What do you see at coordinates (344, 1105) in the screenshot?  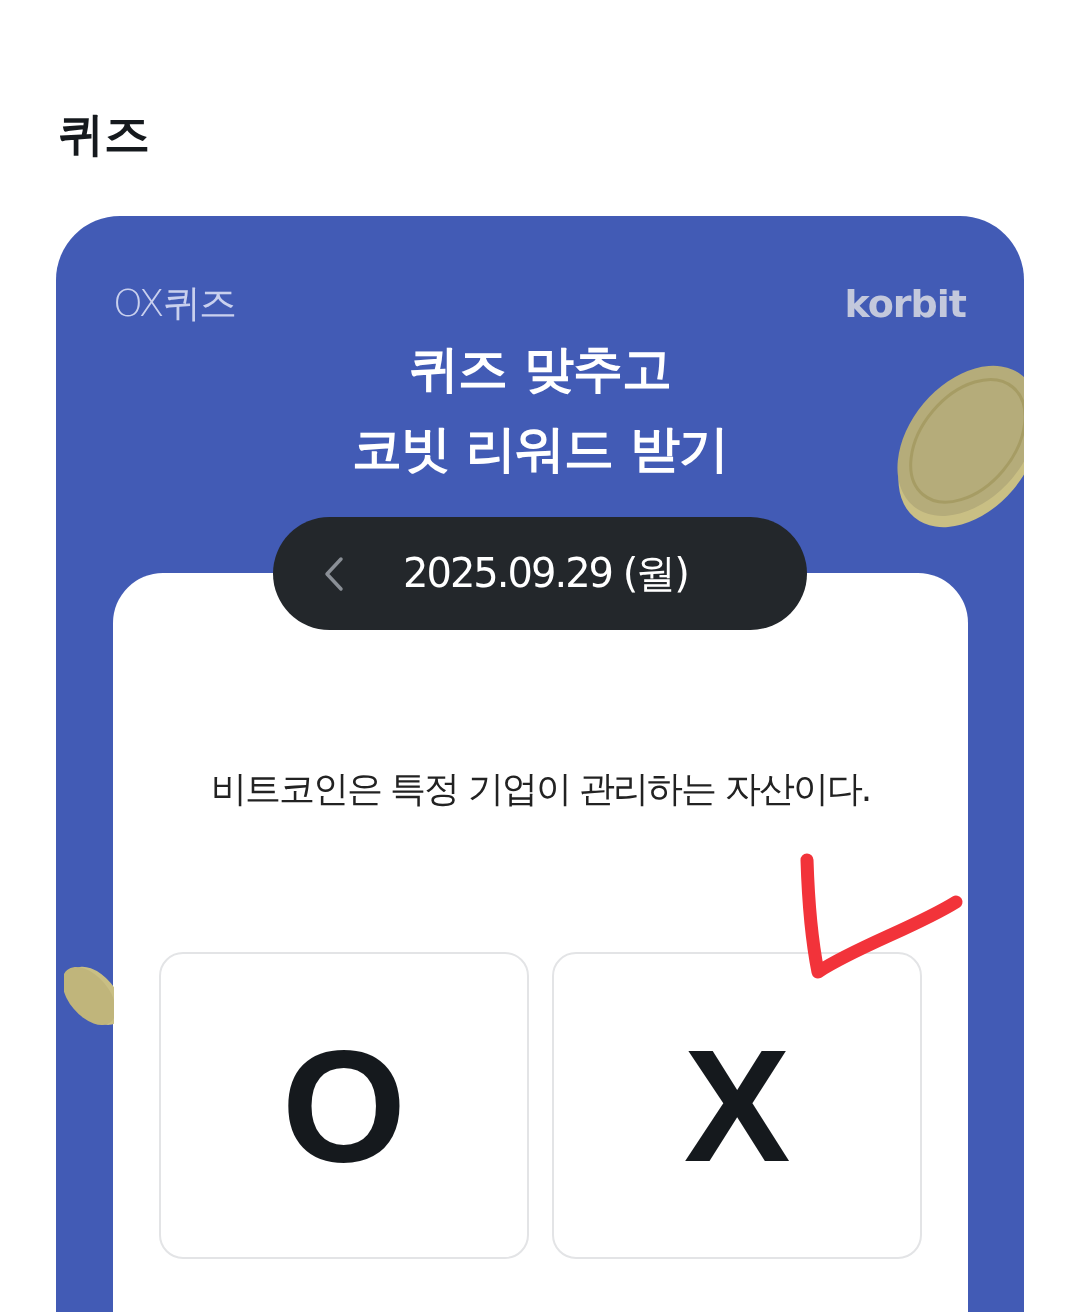 I see `answer-button: O` at bounding box center [344, 1105].